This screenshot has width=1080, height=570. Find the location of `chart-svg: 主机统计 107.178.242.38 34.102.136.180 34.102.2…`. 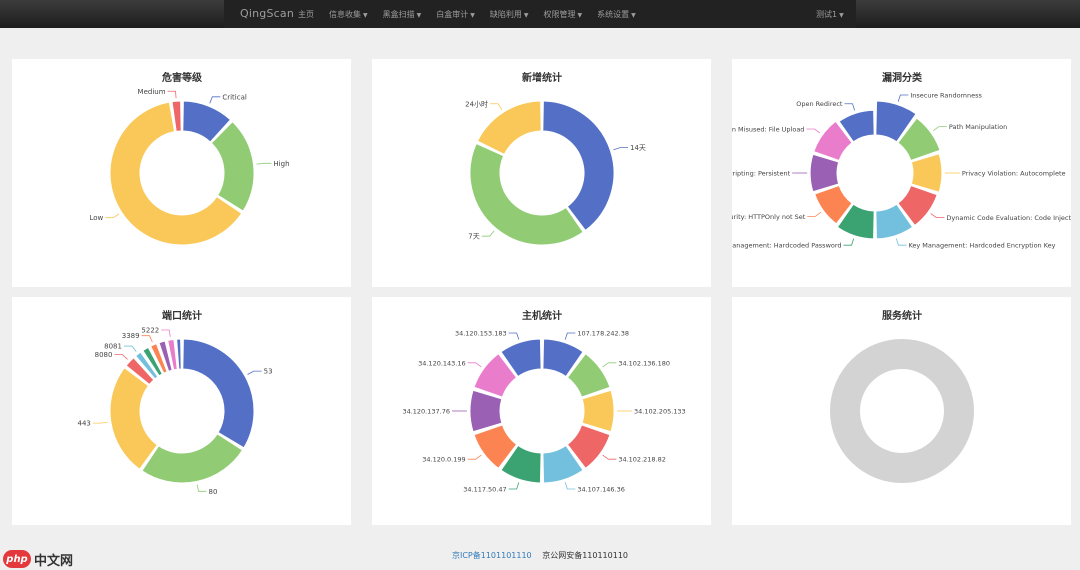

chart-svg: 主机统计 107.178.242.38 34.102.136.180 34.102.2… is located at coordinates (541, 411).